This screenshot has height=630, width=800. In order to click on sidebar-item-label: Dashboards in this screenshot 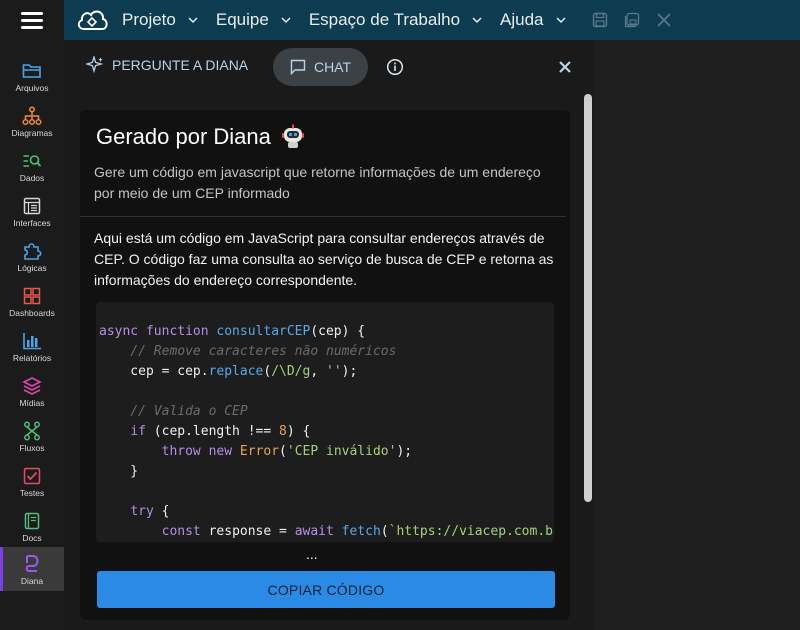, I will do `click(32, 312)`.